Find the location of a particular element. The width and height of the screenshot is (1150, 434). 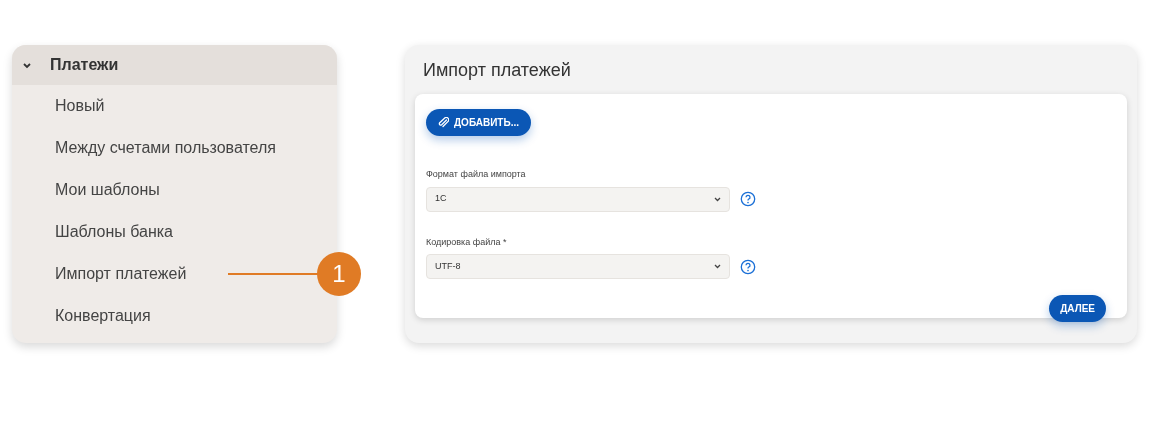

menu-item: Конвертация is located at coordinates (103, 316).